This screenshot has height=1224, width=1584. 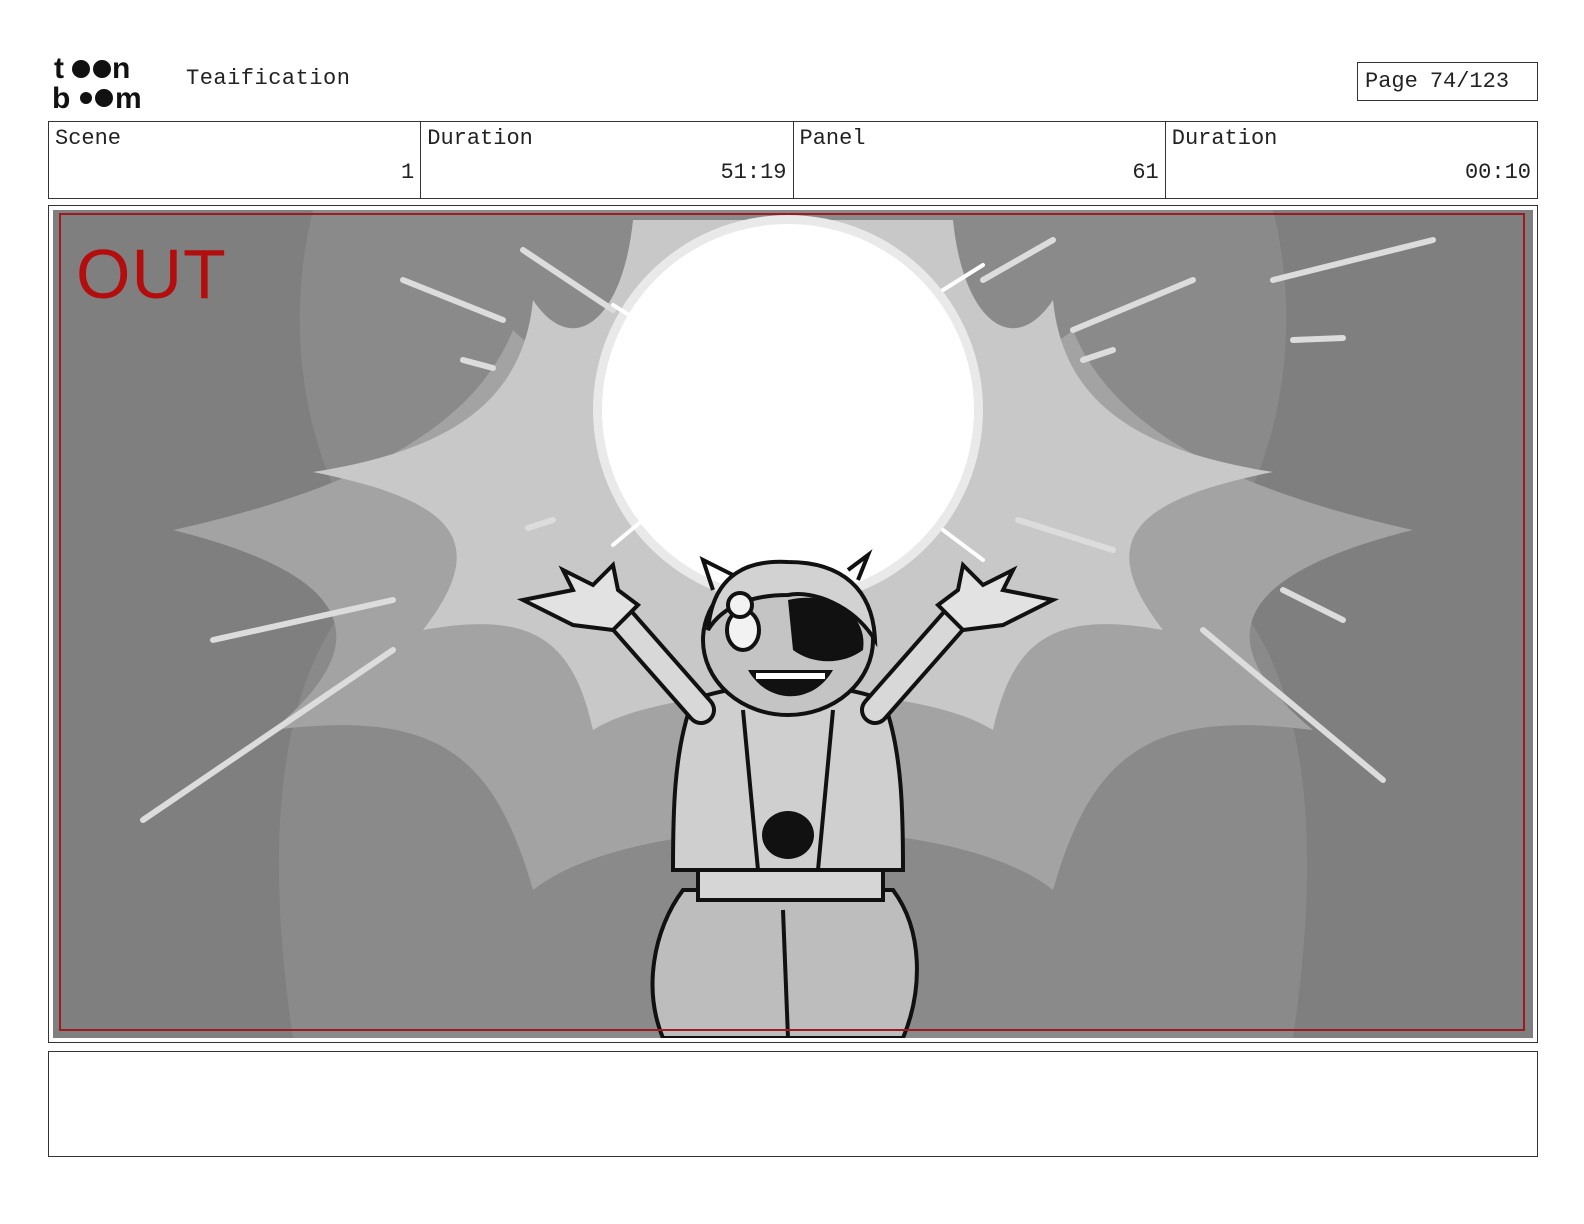 I want to click on panel-label: Panel, so click(x=832, y=138).